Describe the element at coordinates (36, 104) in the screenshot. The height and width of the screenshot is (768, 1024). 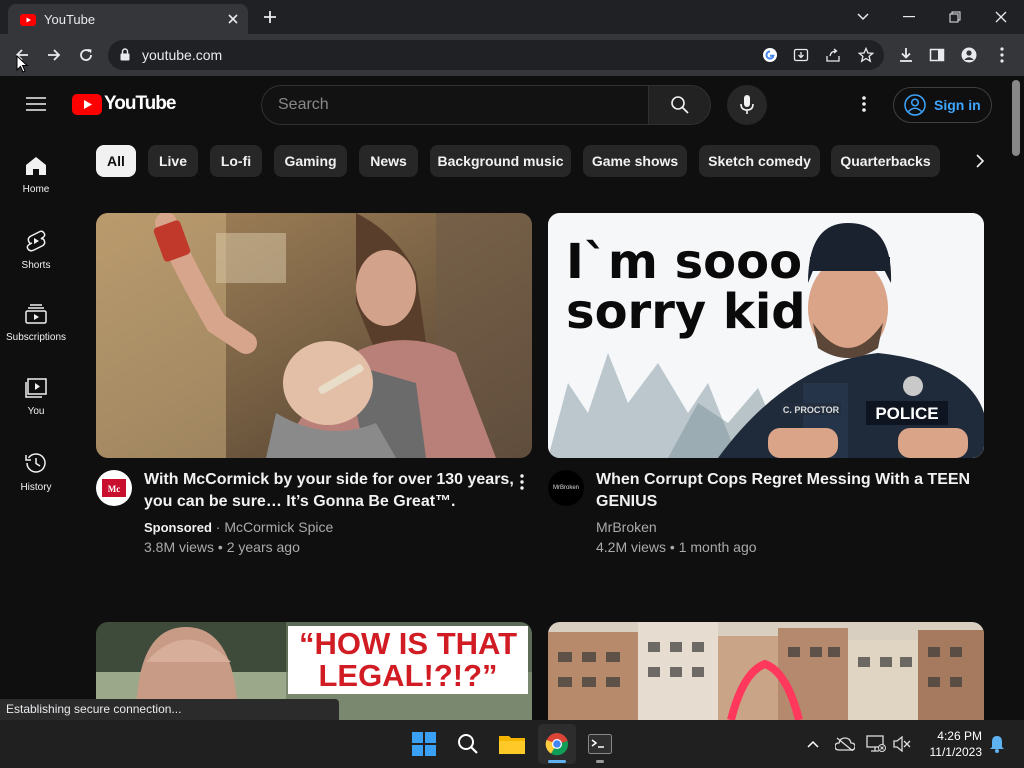
I see `guide-menu-icon` at that location.